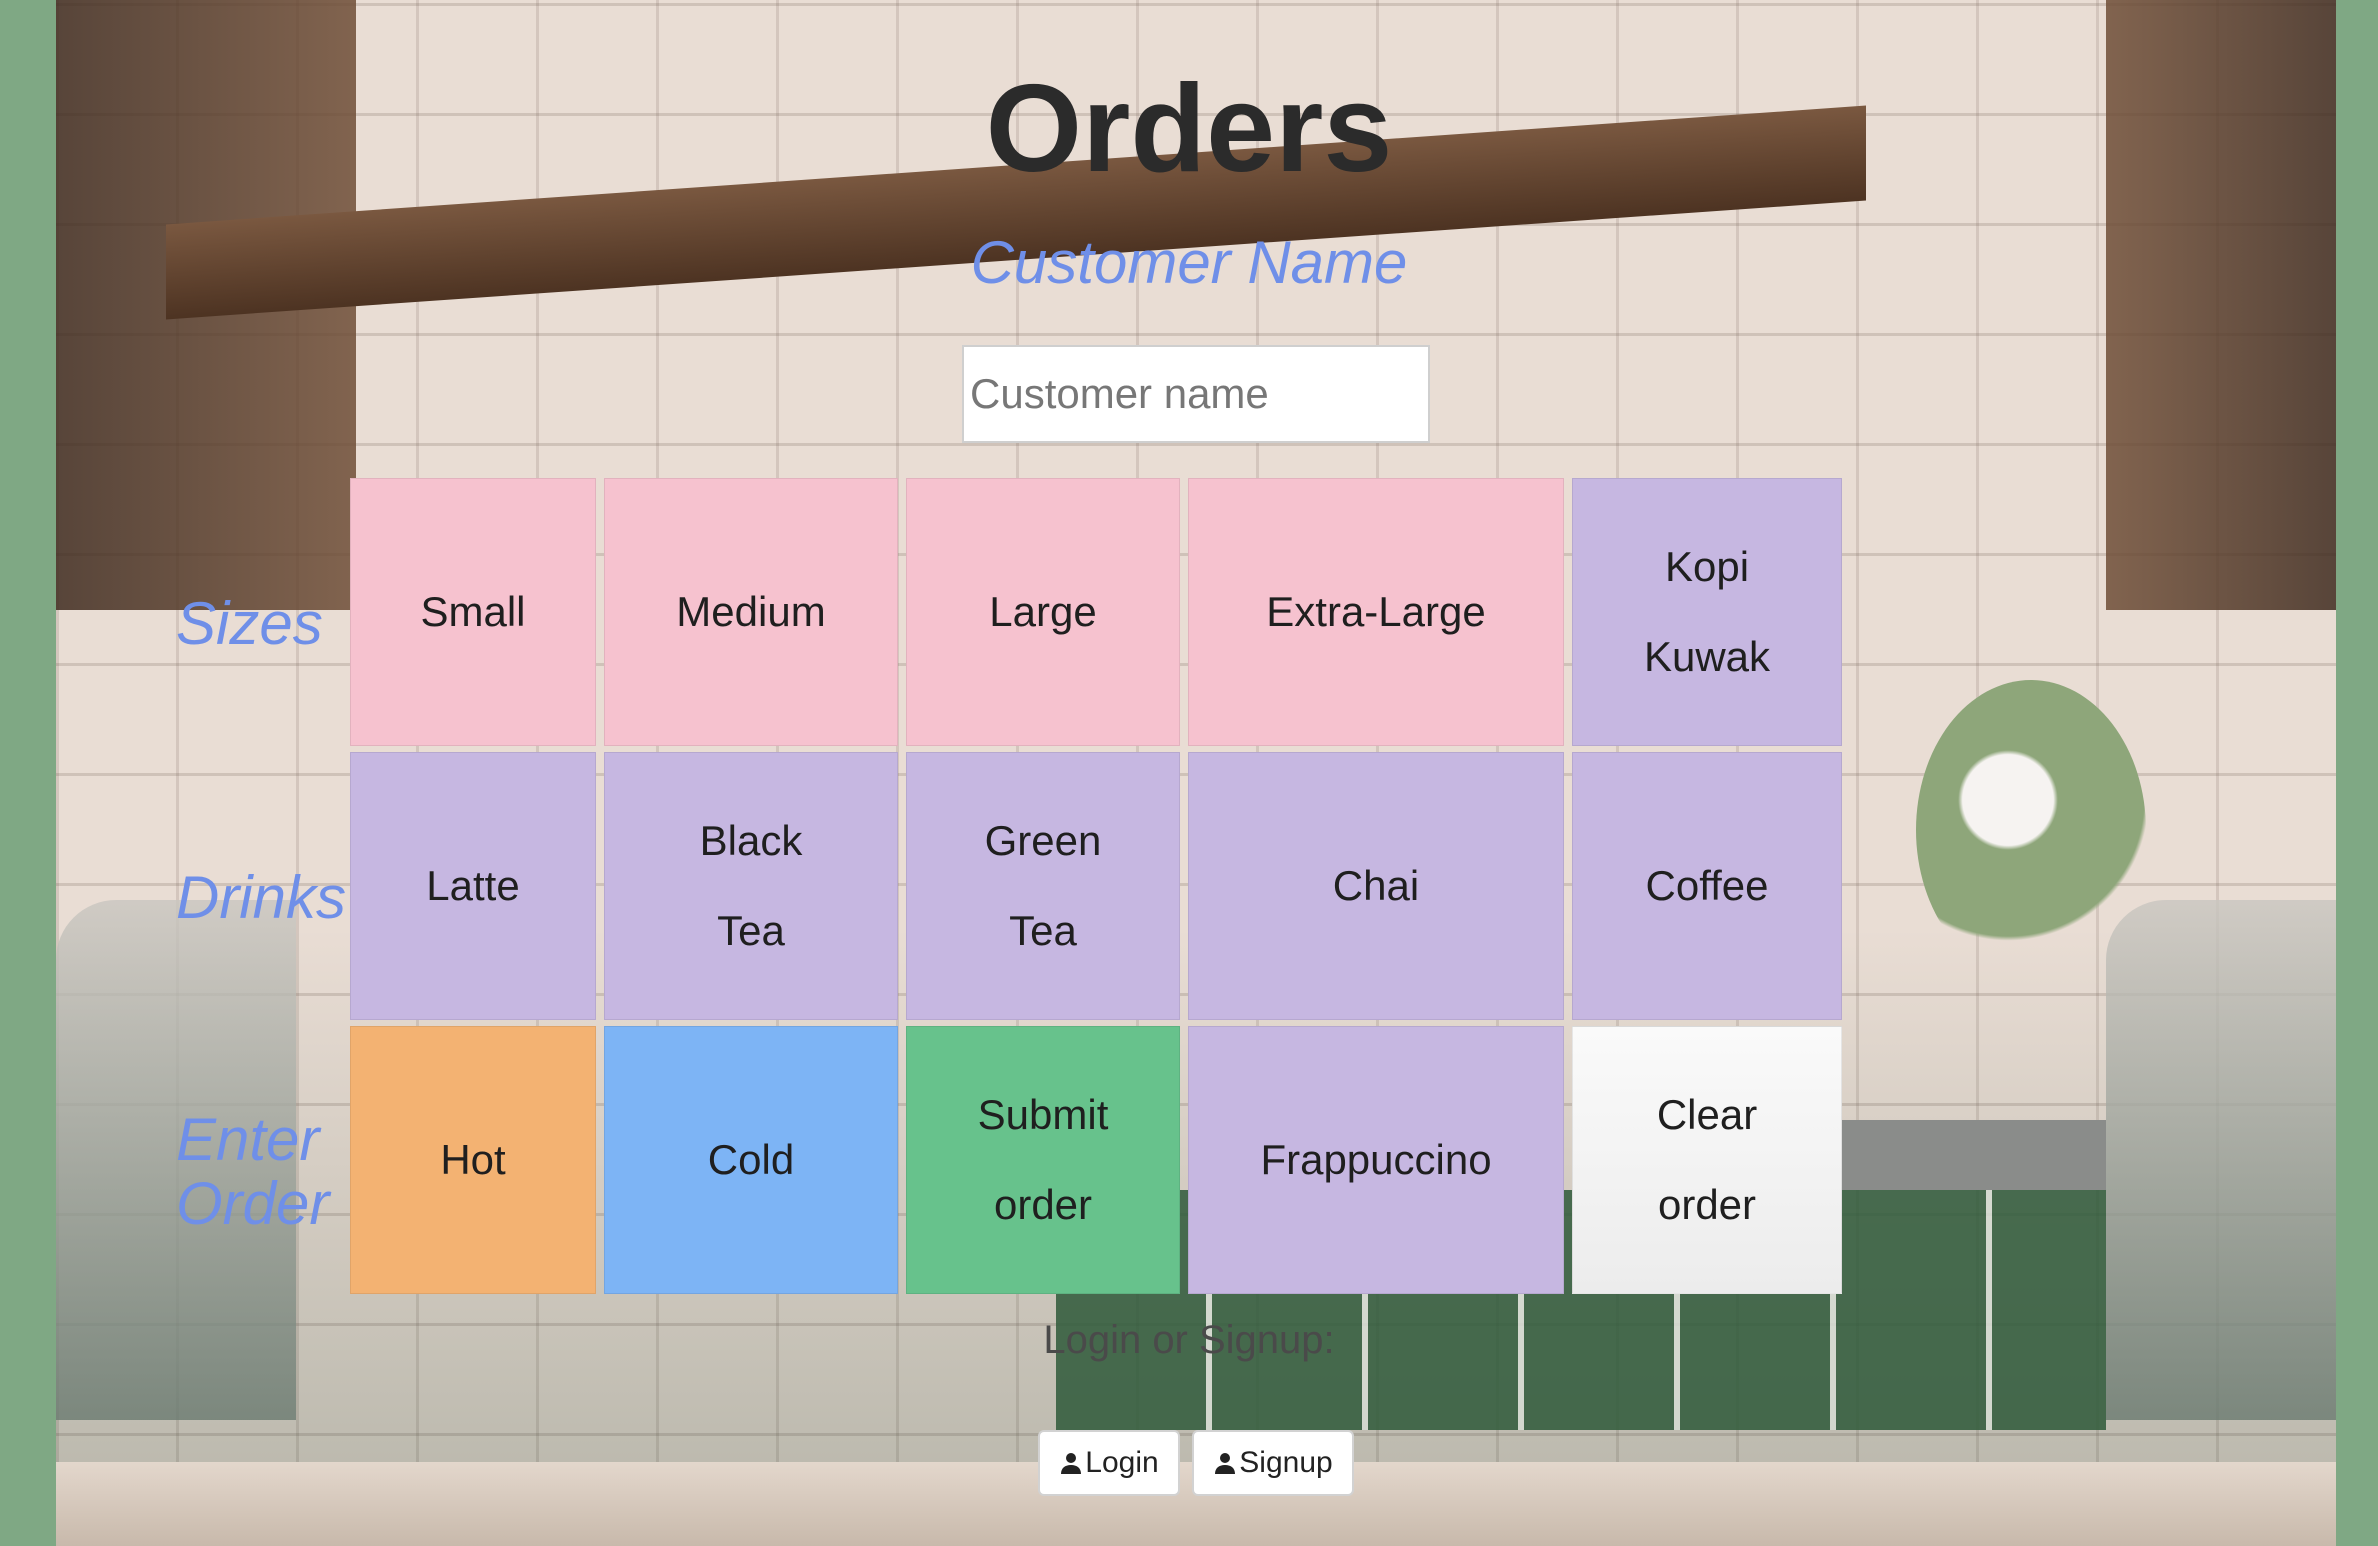 The image size is (2378, 1546). What do you see at coordinates (1707, 1114) in the screenshot?
I see `clear-order-line1: Clear` at bounding box center [1707, 1114].